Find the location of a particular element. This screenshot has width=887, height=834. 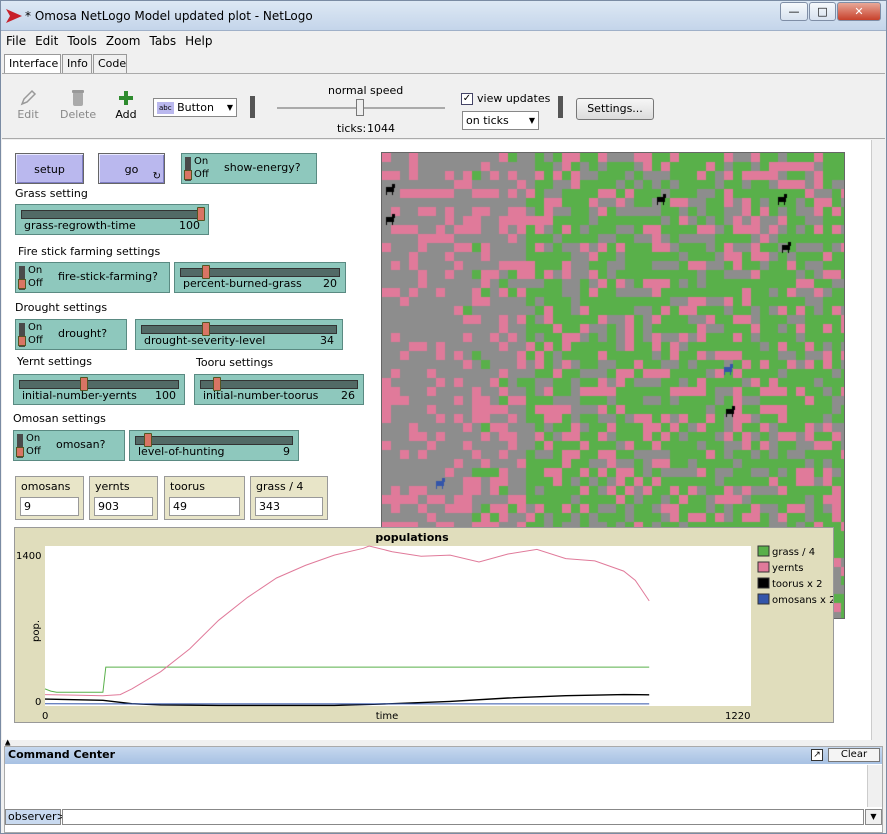

interface-scrollbar is located at coordinates (878, 440).